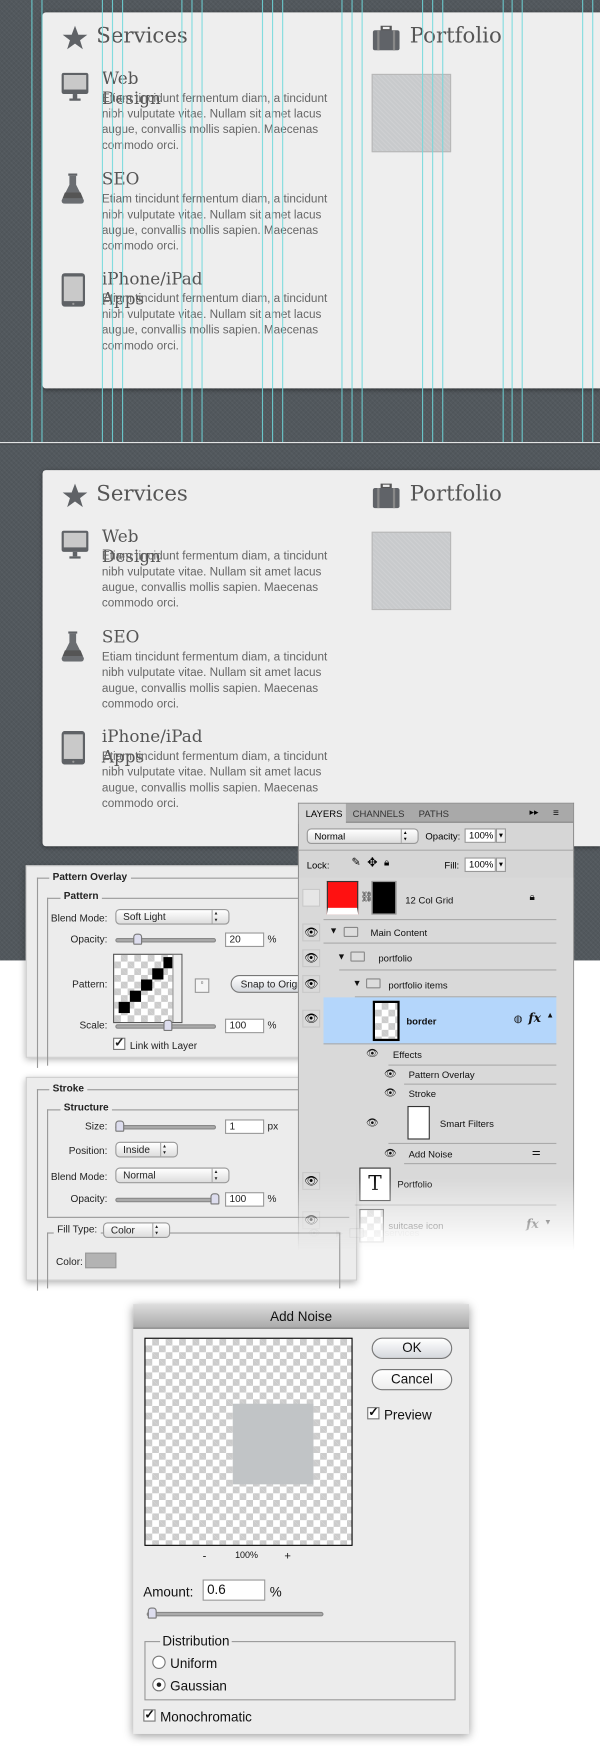  Describe the element at coordinates (234, 1590) in the screenshot. I see `amount-input: 0.6` at that location.